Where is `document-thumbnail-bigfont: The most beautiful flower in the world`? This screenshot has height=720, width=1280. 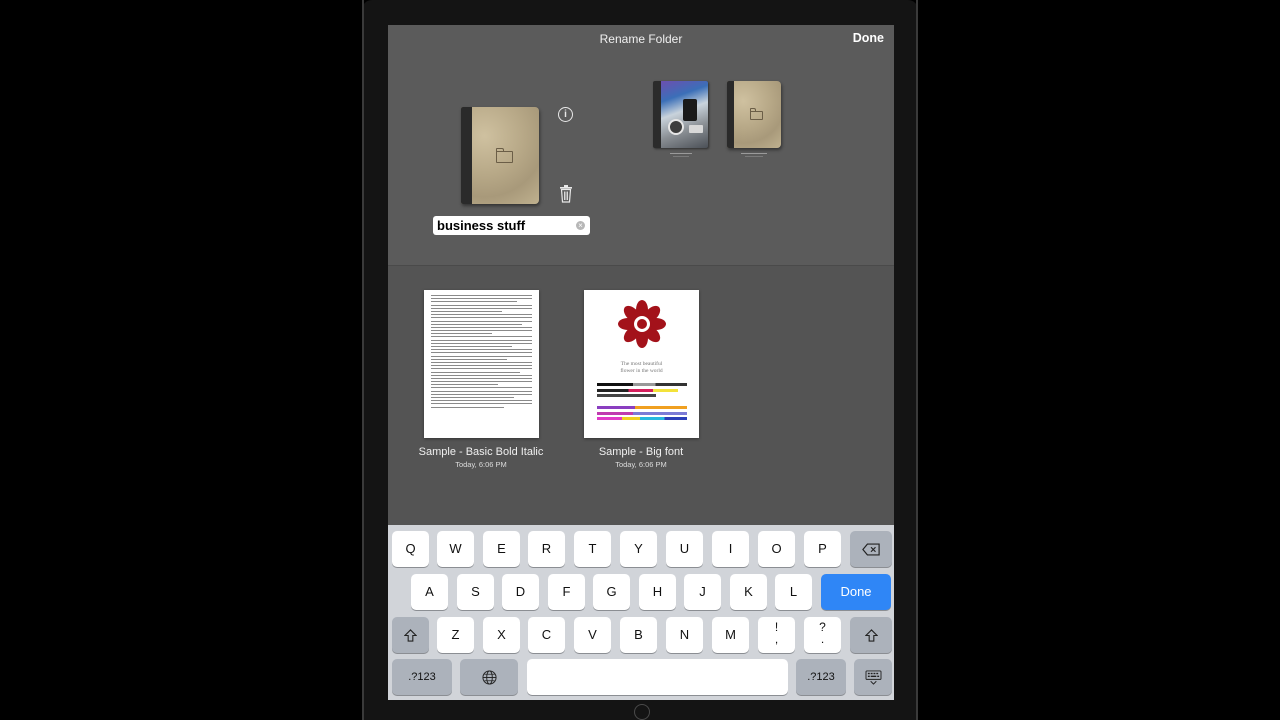 document-thumbnail-bigfont: The most beautiful flower in the world is located at coordinates (641, 364).